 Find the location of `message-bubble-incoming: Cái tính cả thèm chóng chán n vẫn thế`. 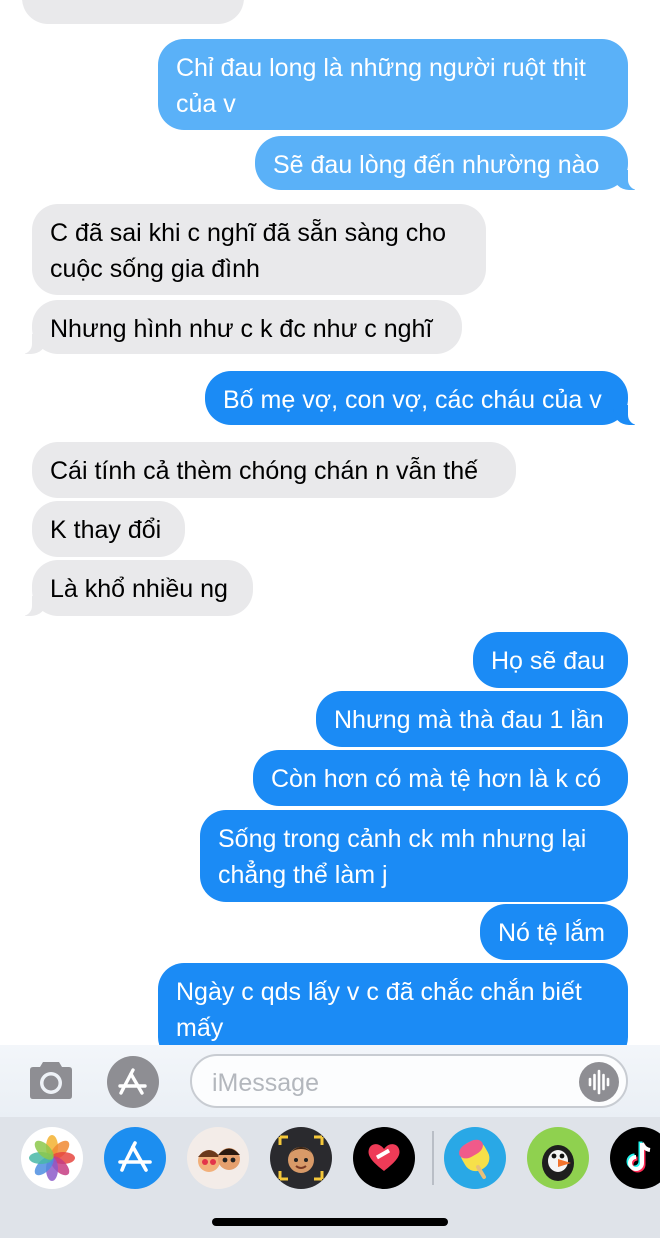

message-bubble-incoming: Cái tính cả thèm chóng chán n vẫn thế is located at coordinates (274, 470).